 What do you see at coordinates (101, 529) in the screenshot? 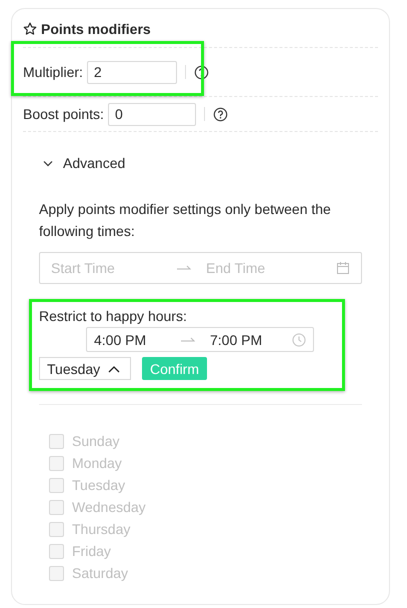
I see `checkbox-label: Thursday` at bounding box center [101, 529].